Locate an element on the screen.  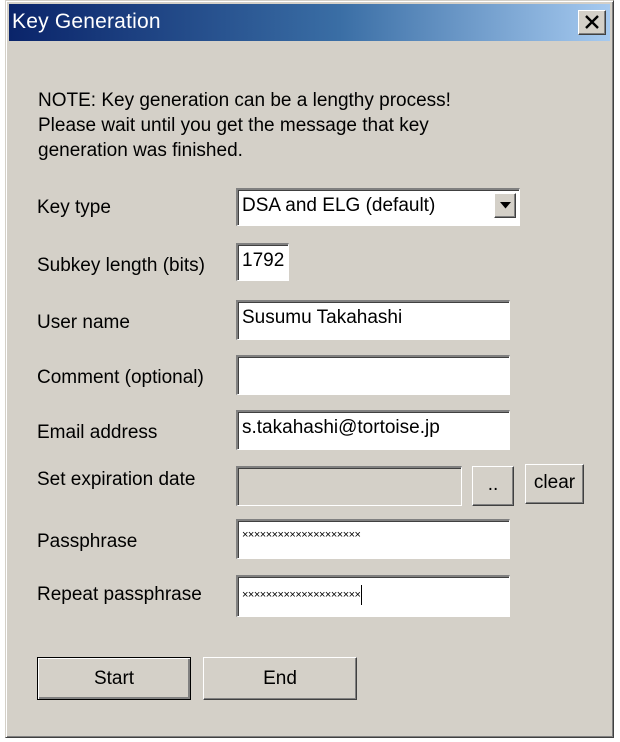
subkey-length-label: Subkey length (bits) is located at coordinates (121, 265).